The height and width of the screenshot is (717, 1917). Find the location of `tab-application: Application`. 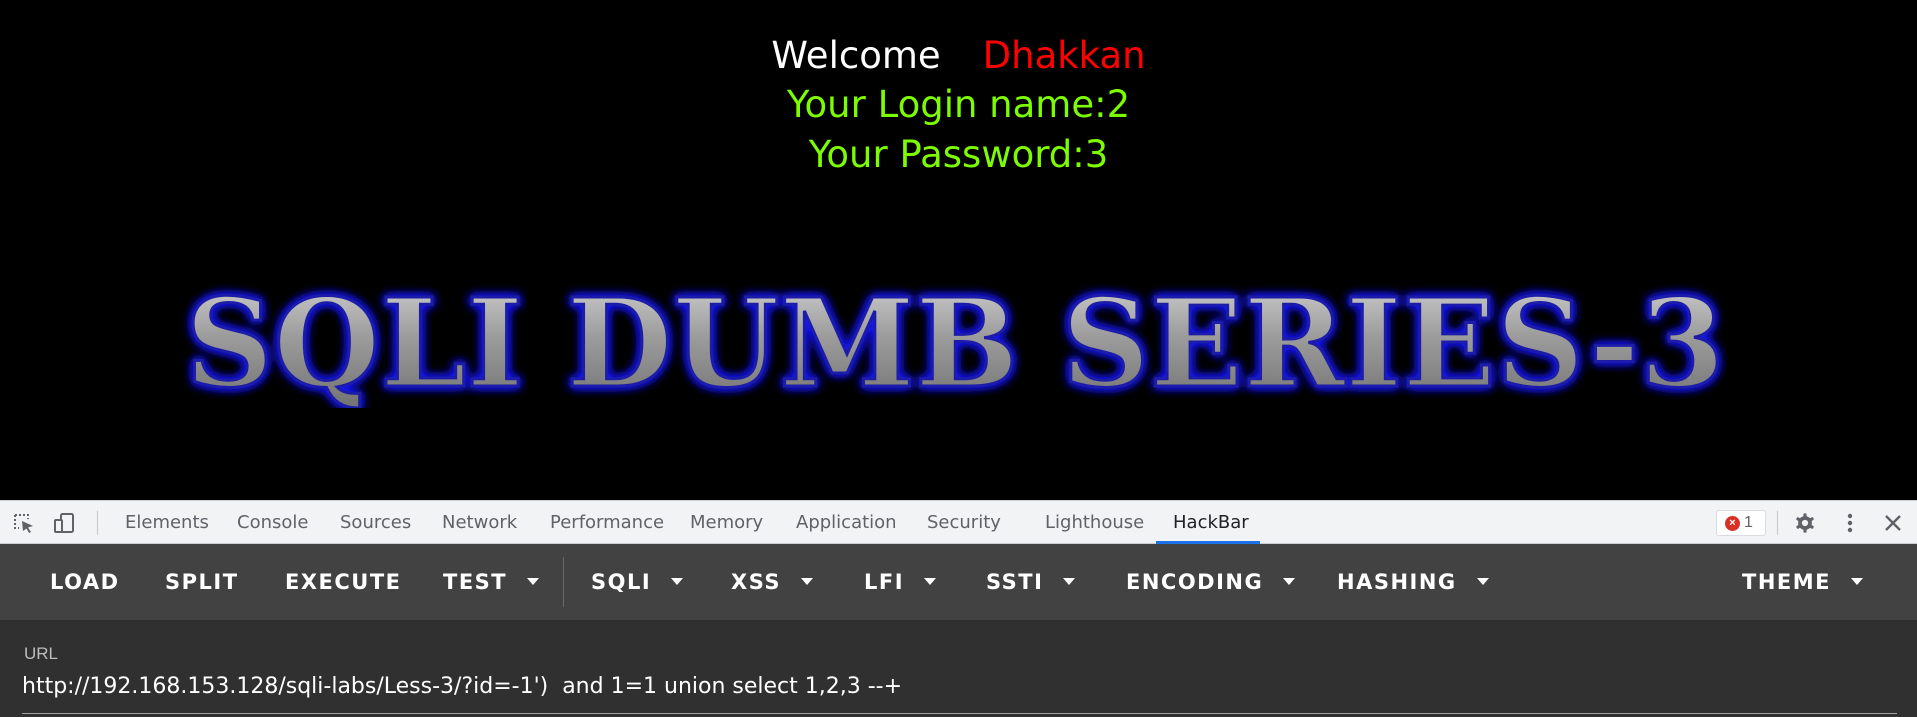

tab-application: Application is located at coordinates (846, 522).